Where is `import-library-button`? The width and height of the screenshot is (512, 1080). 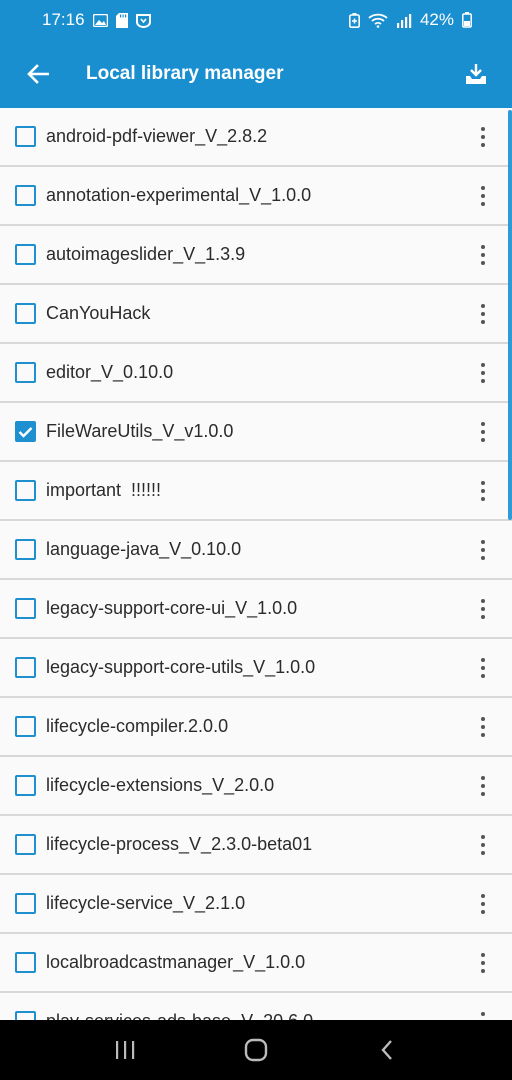
import-library-button is located at coordinates (476, 74).